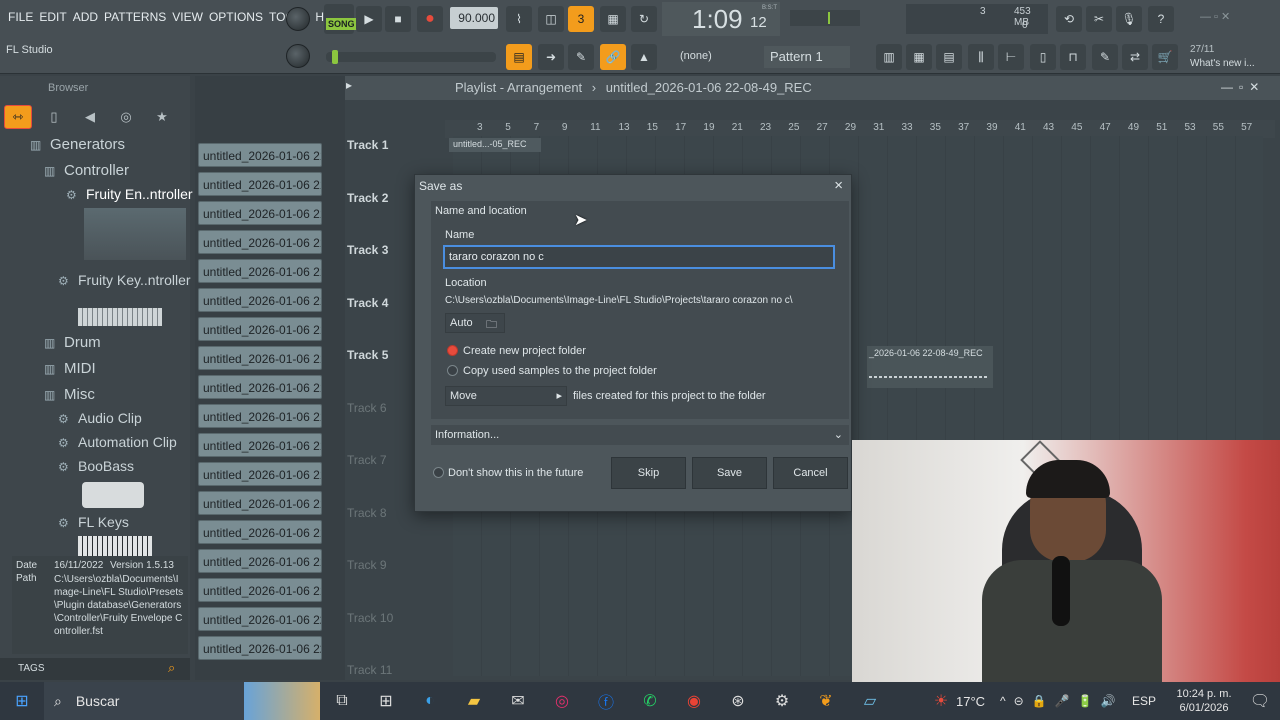  What do you see at coordinates (187, 17) in the screenshot?
I see `menu-view: VIEW` at bounding box center [187, 17].